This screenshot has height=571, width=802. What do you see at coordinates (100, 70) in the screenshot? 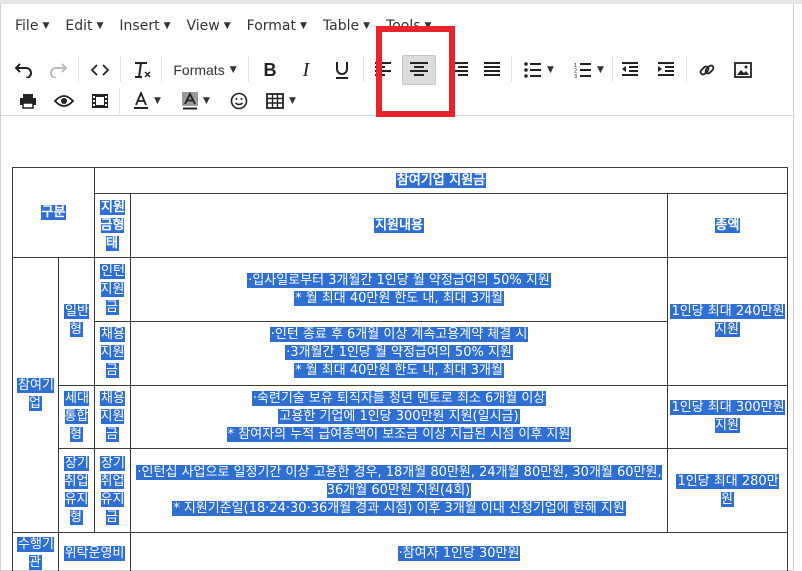
I see `source-code-button` at bounding box center [100, 70].